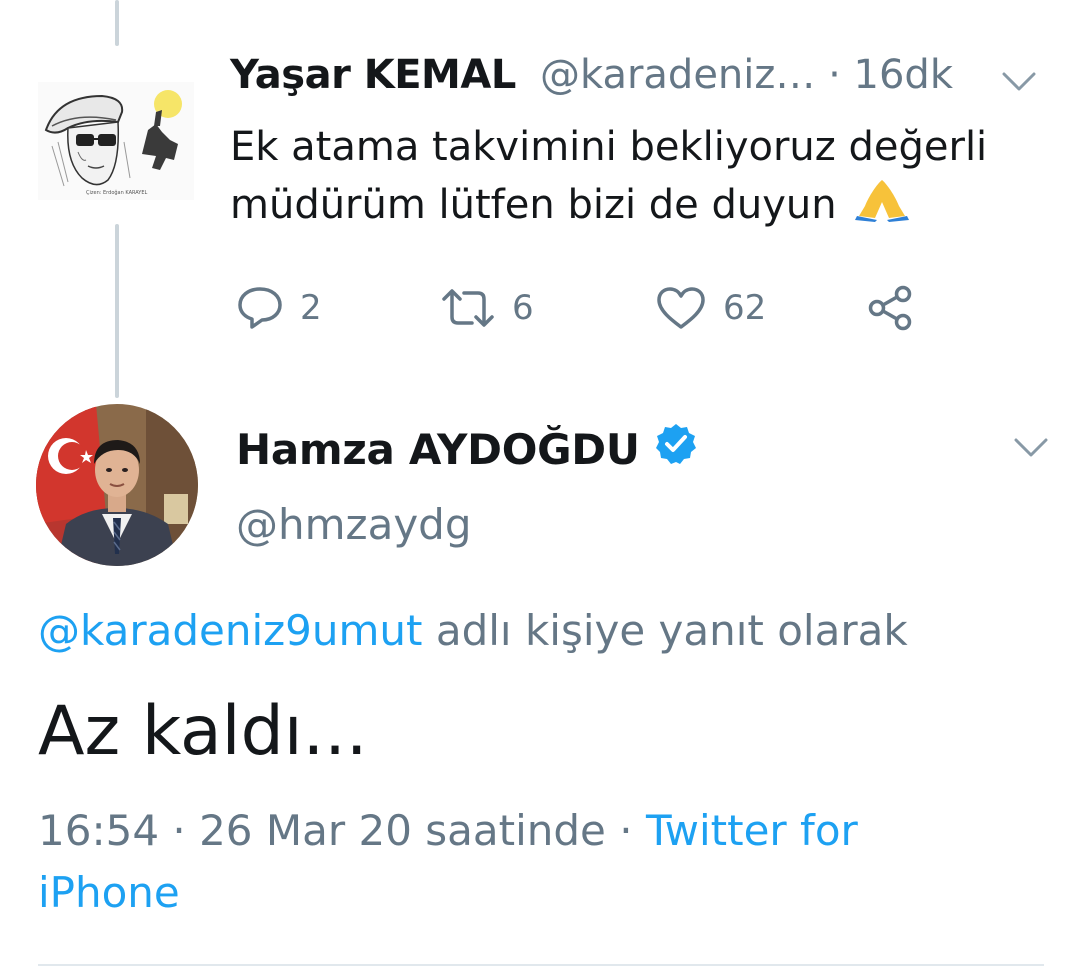 The width and height of the screenshot is (1078, 979). I want to click on retweet-button: 6, so click(487, 308).